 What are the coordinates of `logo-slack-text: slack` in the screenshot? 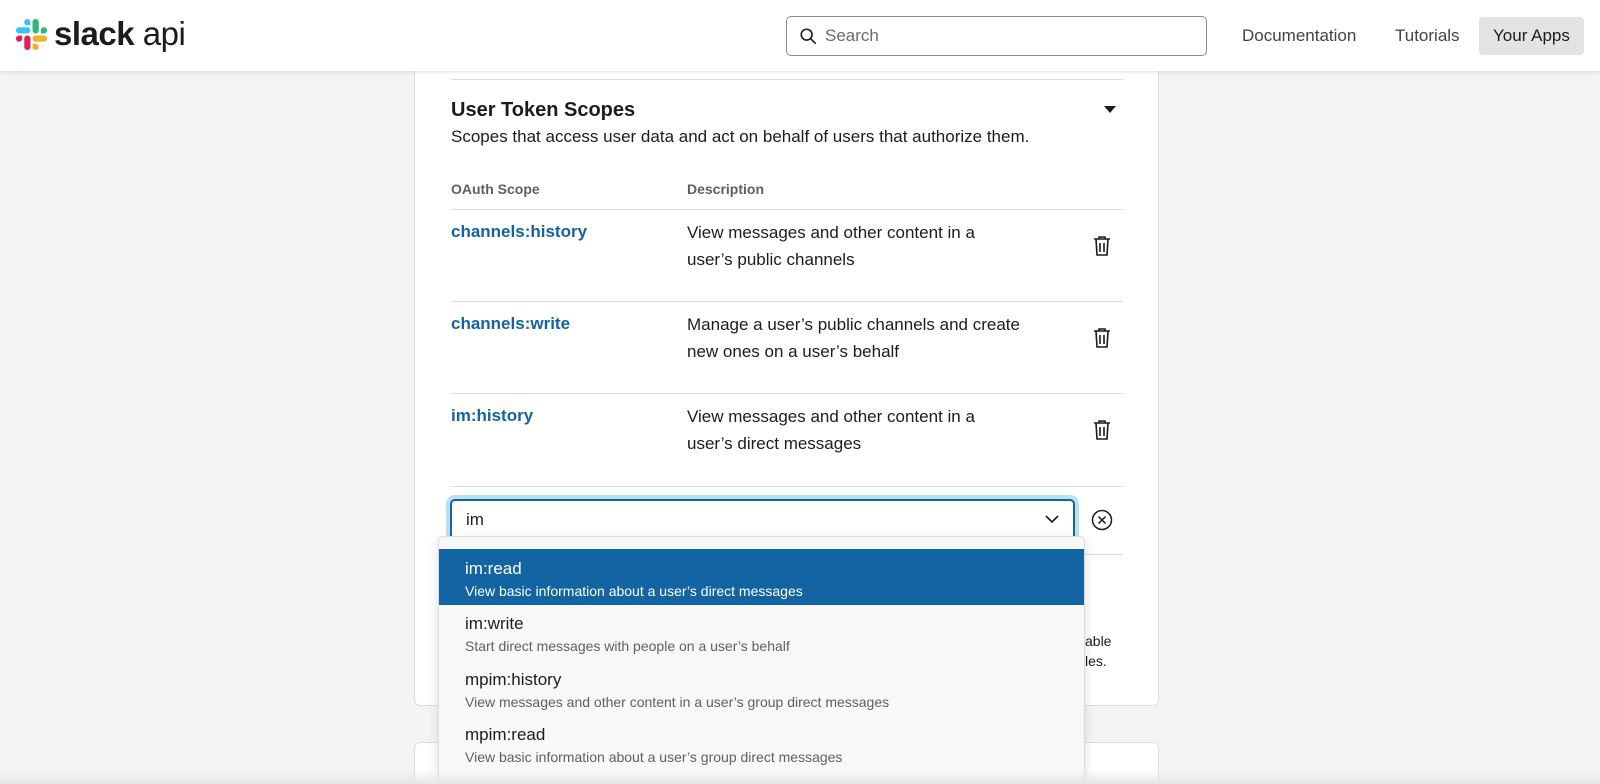 It's located at (94, 33).